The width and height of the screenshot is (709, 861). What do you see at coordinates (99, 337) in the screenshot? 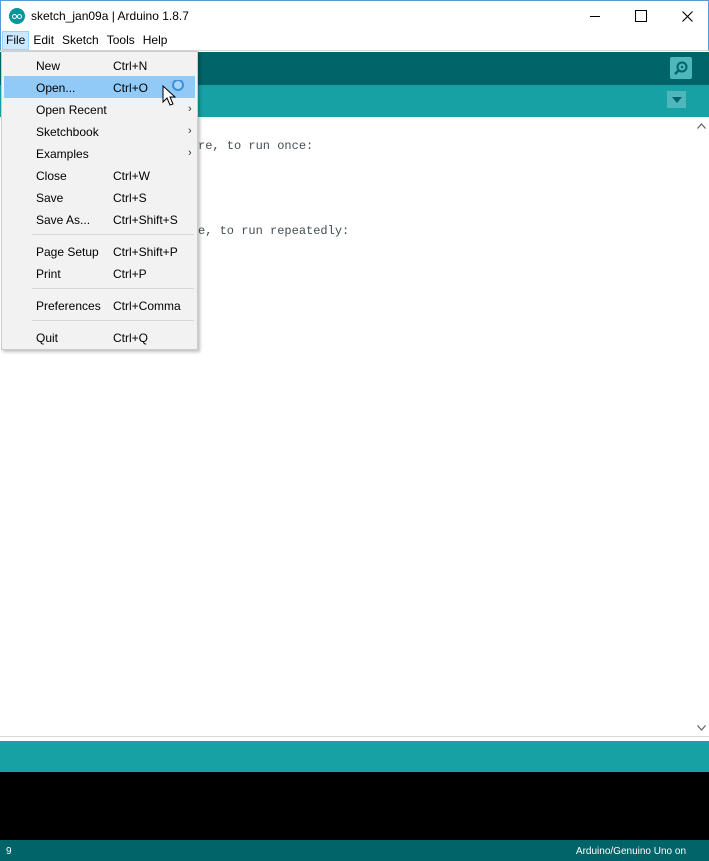
I see `file-menu-quit: Quit Ctrl+Q` at bounding box center [99, 337].